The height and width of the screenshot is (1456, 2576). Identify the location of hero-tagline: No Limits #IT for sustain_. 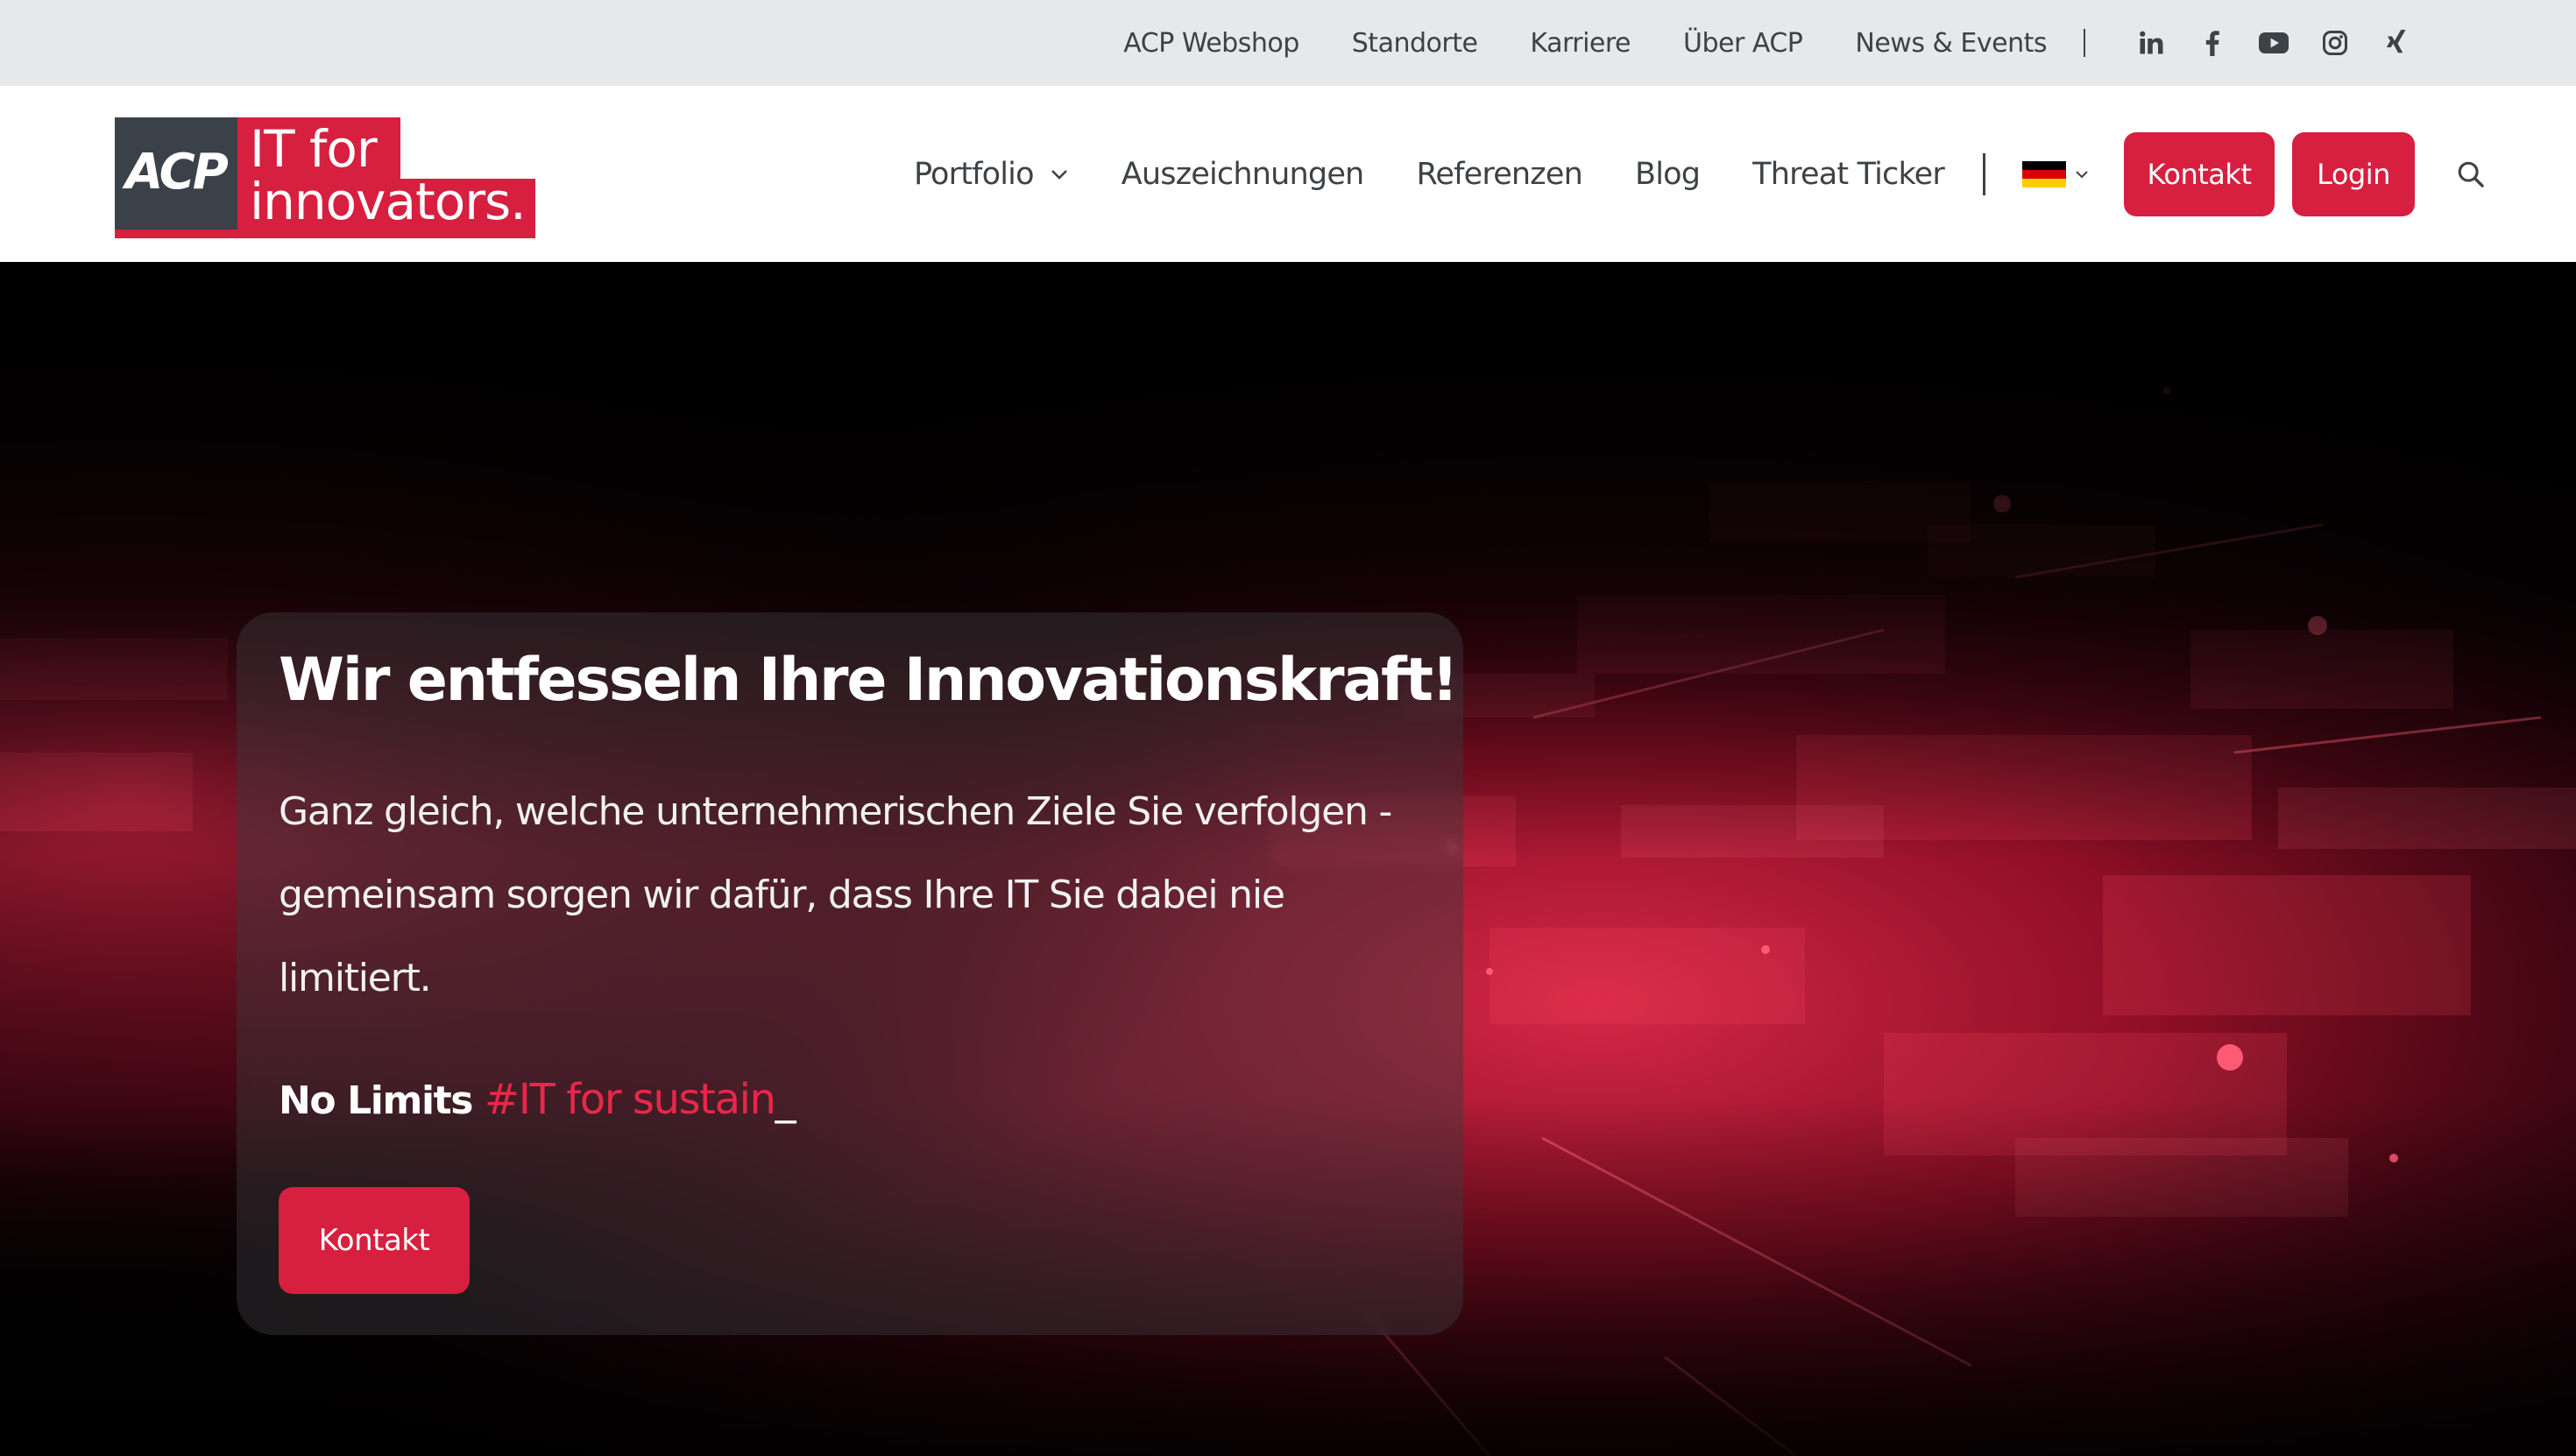
(537, 1099).